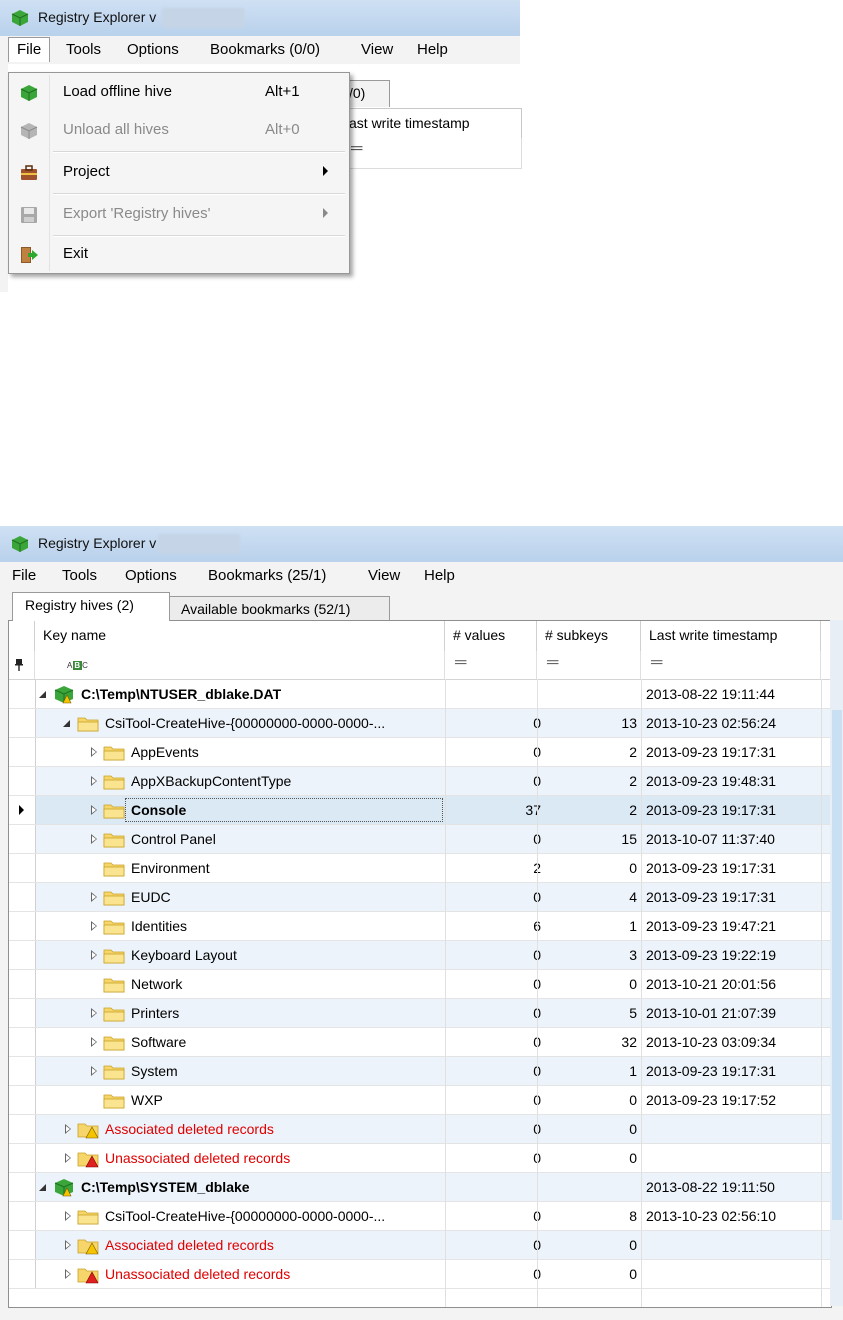  What do you see at coordinates (420, 897) in the screenshot?
I see `tree-row: EUDC 0 4 2013-09-23 19:17:31` at bounding box center [420, 897].